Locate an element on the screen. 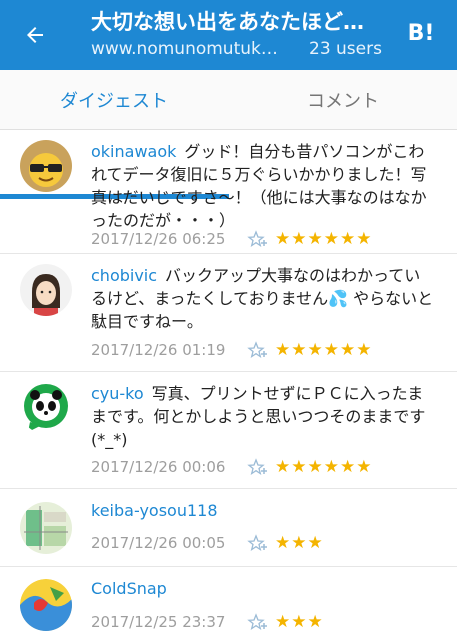 Image resolution: width=457 pixels, height=644 pixels. girl-avatar-icon is located at coordinates (46, 290).